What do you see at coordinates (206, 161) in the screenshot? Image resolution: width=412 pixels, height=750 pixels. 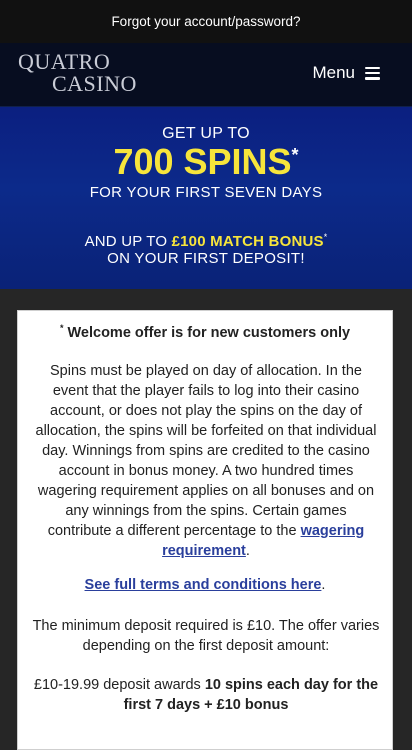 I see `banner-spins-headline: 700 SPINS*` at bounding box center [206, 161].